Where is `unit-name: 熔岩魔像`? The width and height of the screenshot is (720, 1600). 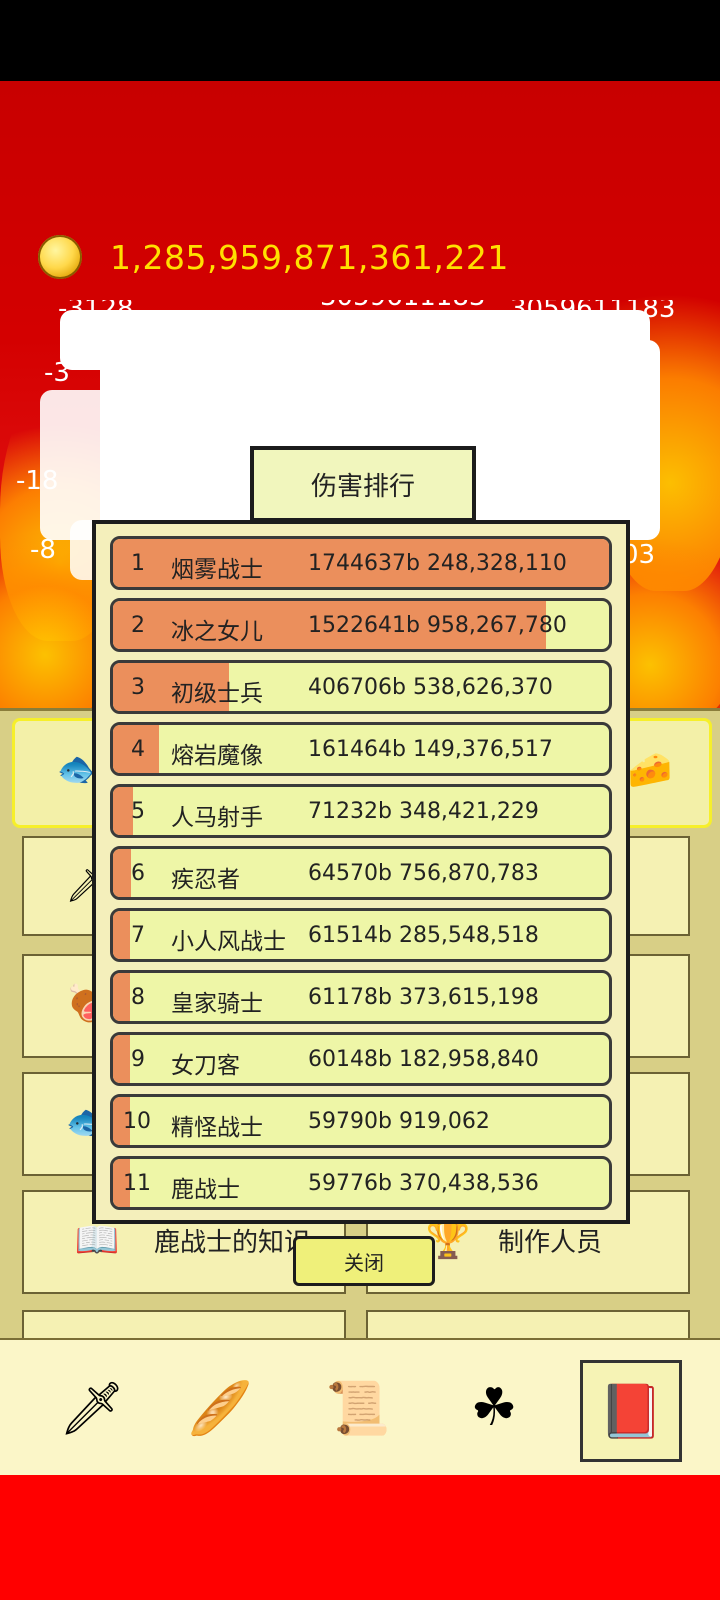
unit-name: 熔岩魔像 is located at coordinates (217, 756).